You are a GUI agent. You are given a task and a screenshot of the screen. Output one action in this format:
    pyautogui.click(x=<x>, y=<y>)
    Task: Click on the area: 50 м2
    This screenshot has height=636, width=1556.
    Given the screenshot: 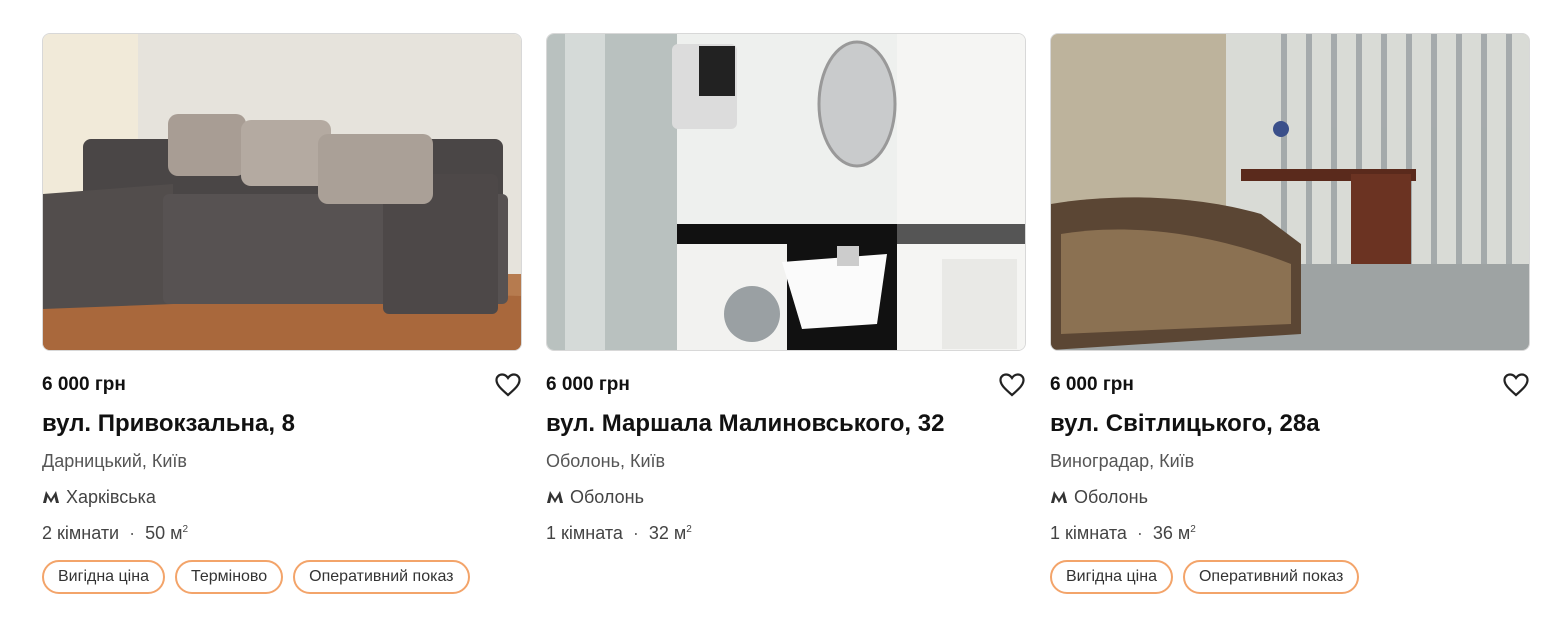 What is the action you would take?
    pyautogui.click(x=167, y=533)
    